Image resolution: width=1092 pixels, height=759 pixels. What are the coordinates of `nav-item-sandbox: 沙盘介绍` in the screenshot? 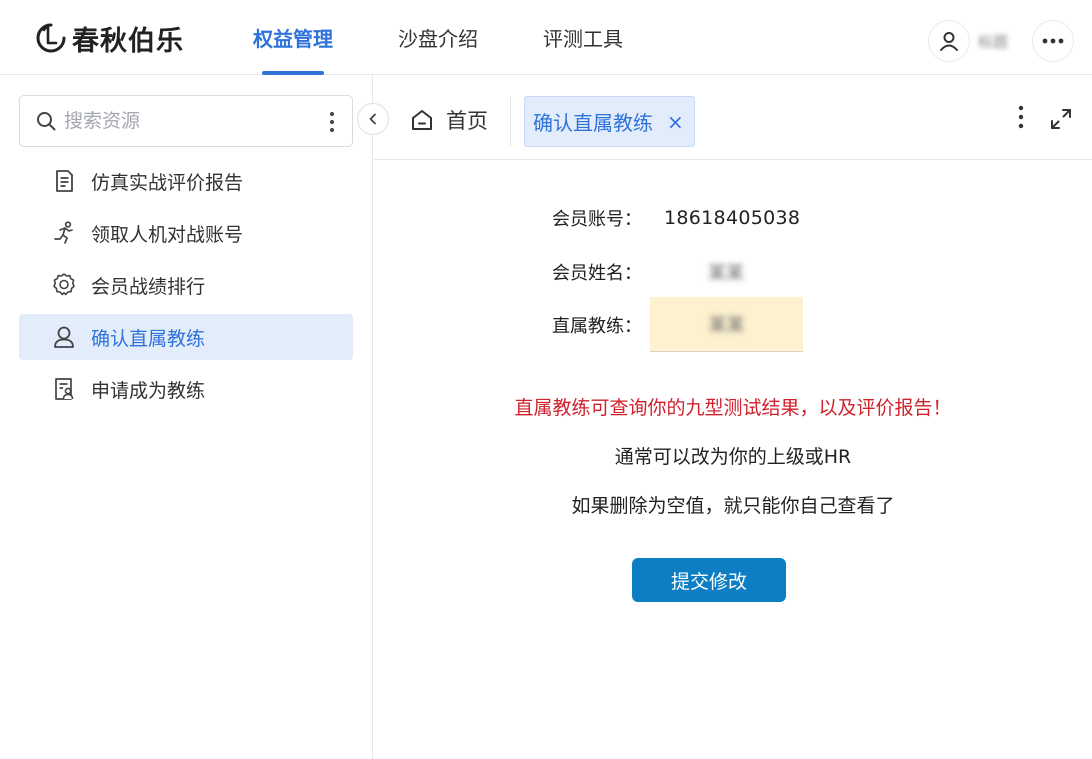 It's located at (438, 37).